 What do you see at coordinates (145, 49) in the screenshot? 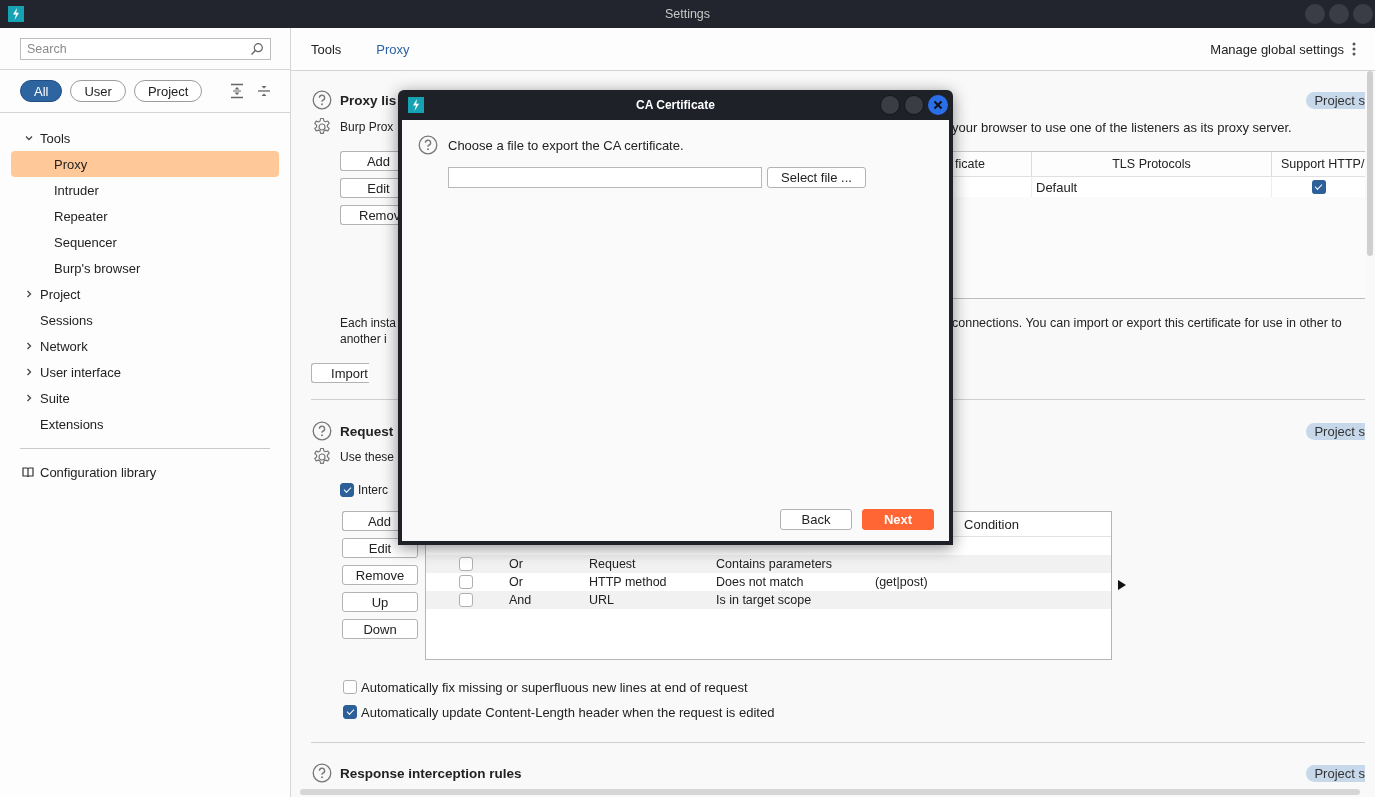
I see `search-field: Search` at bounding box center [145, 49].